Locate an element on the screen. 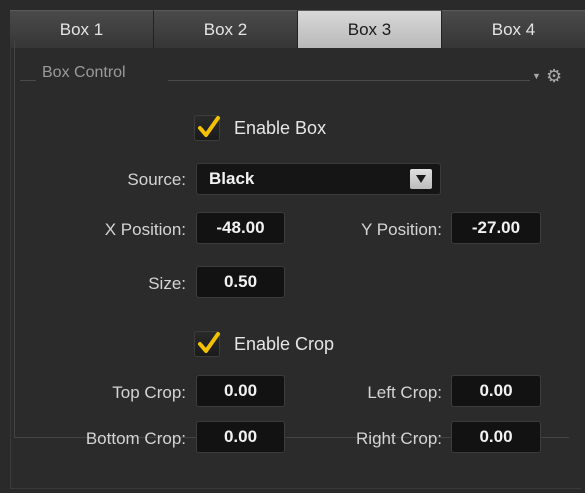 The image size is (585, 493). enable-box-checkbox is located at coordinates (207, 128).